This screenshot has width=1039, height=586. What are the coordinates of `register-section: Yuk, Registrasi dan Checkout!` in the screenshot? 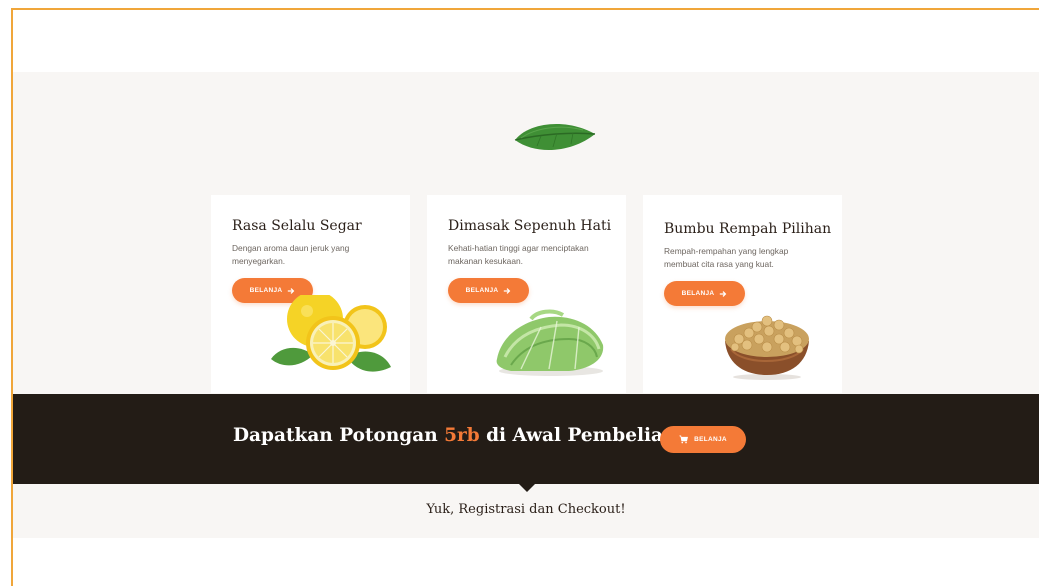 It's located at (526, 511).